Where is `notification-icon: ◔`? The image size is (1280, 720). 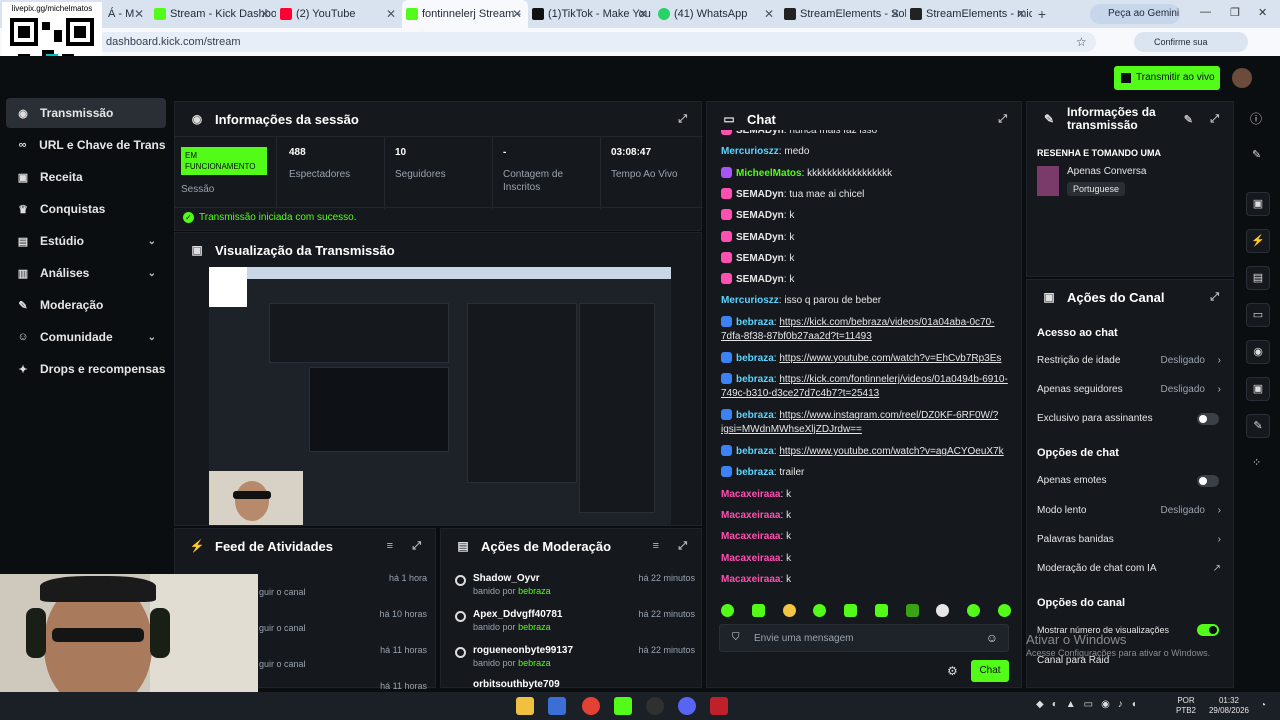 notification-icon: ◔ is located at coordinates (1263, 705).